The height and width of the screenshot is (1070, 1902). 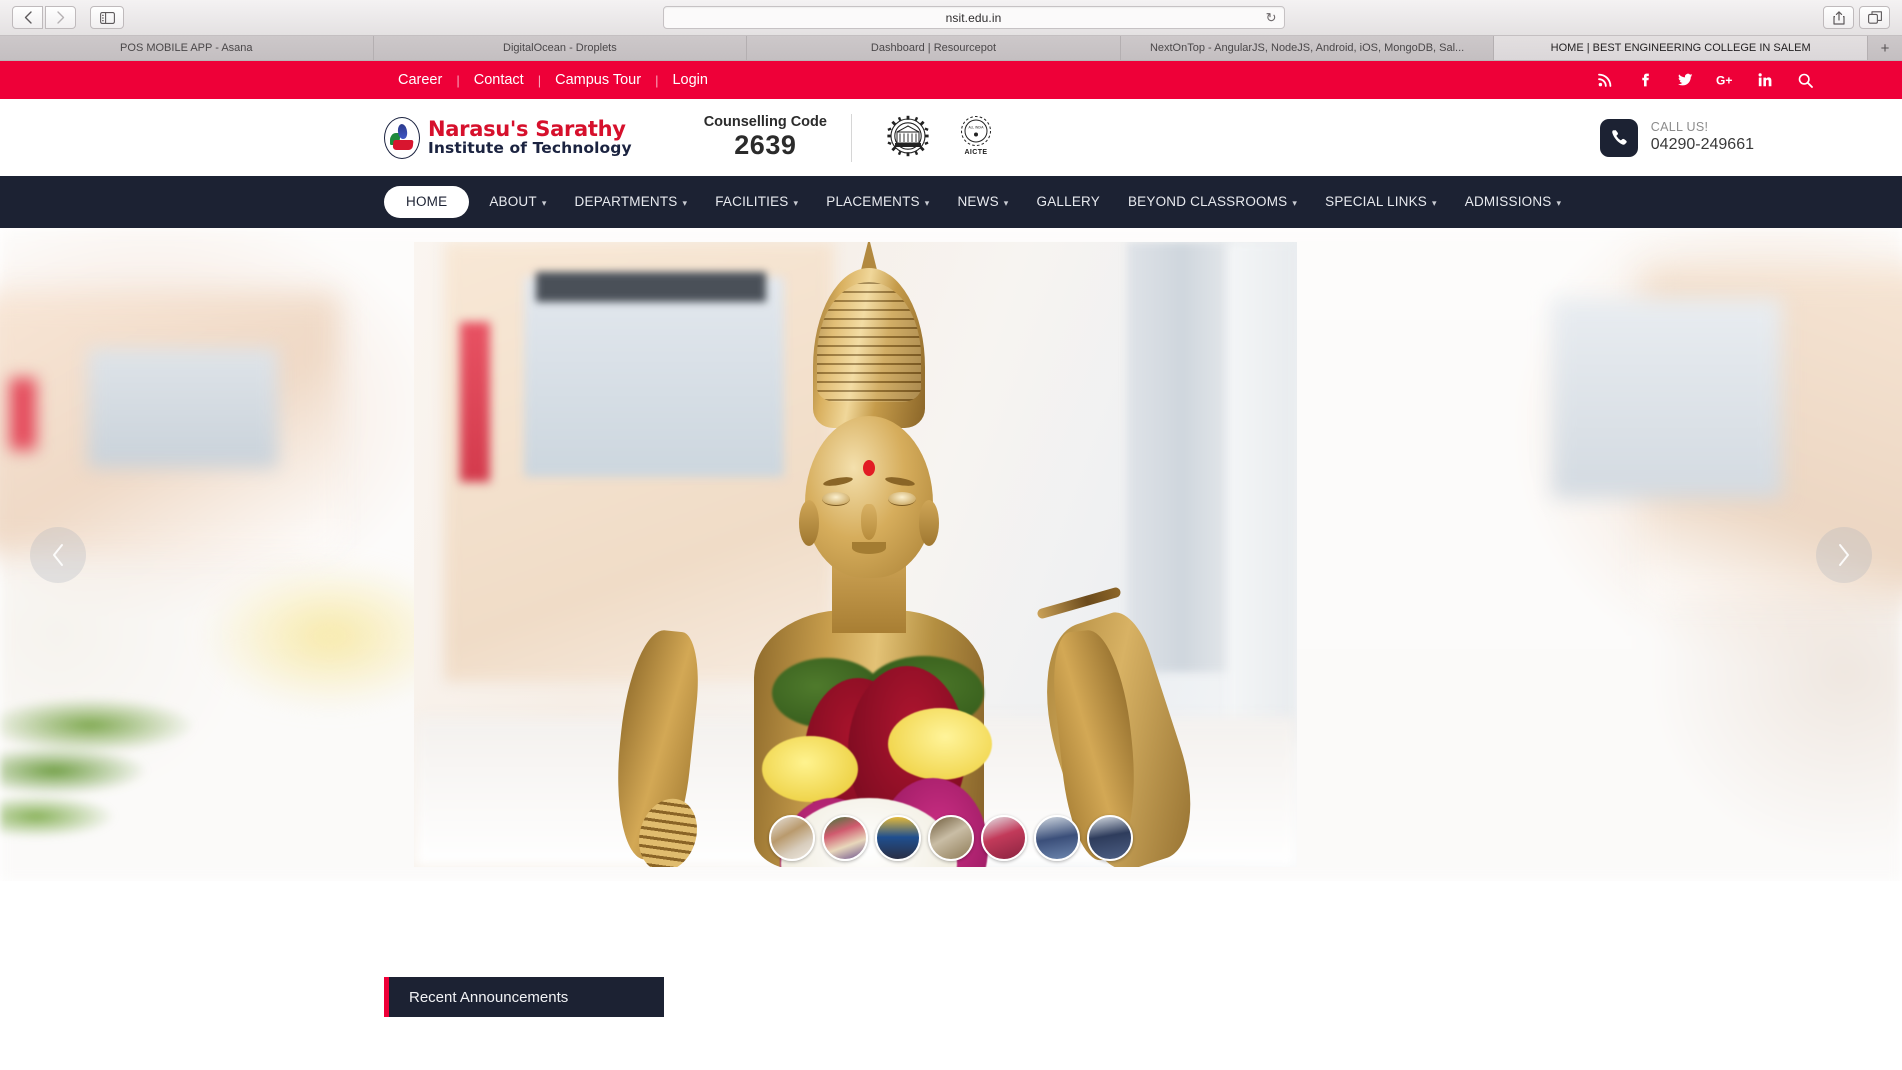 What do you see at coordinates (976, 152) in the screenshot?
I see `aicte-label: AICTE` at bounding box center [976, 152].